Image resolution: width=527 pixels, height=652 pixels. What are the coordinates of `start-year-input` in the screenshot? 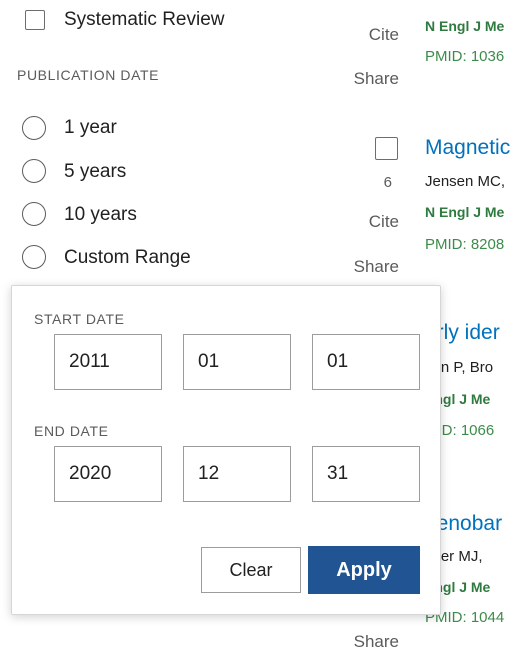 It's located at (108, 362).